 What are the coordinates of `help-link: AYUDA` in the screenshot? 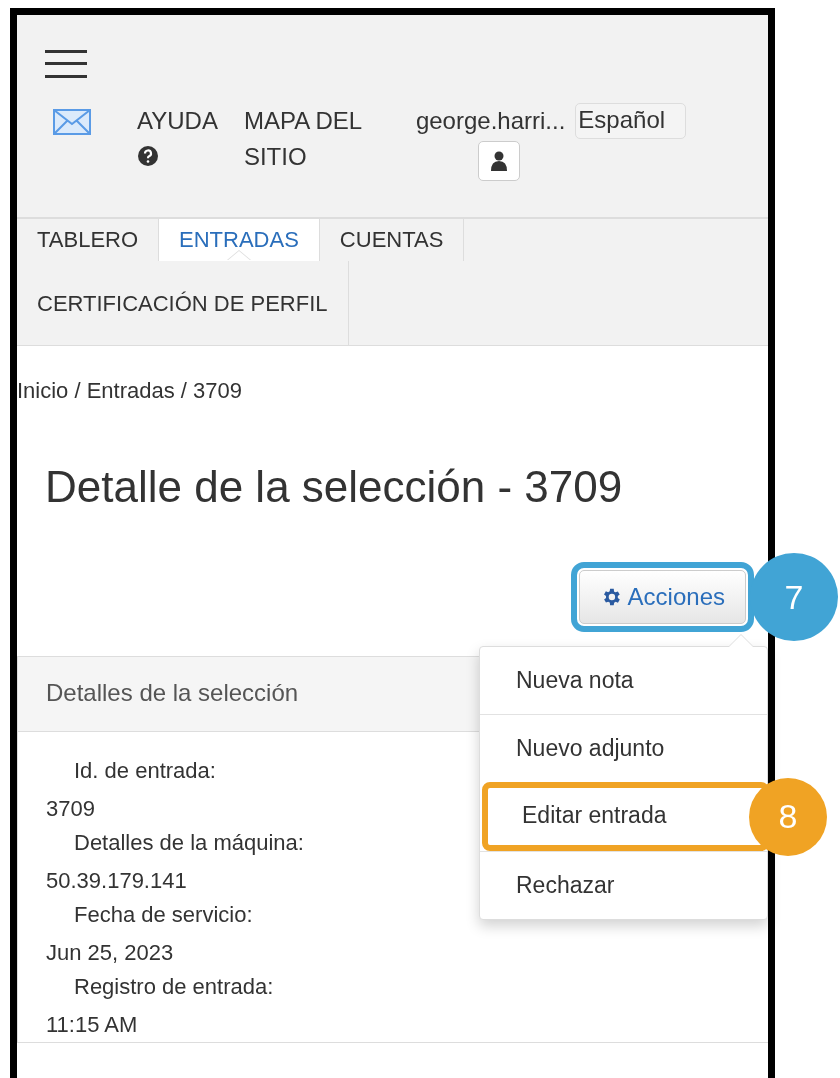 It's located at (177, 121).